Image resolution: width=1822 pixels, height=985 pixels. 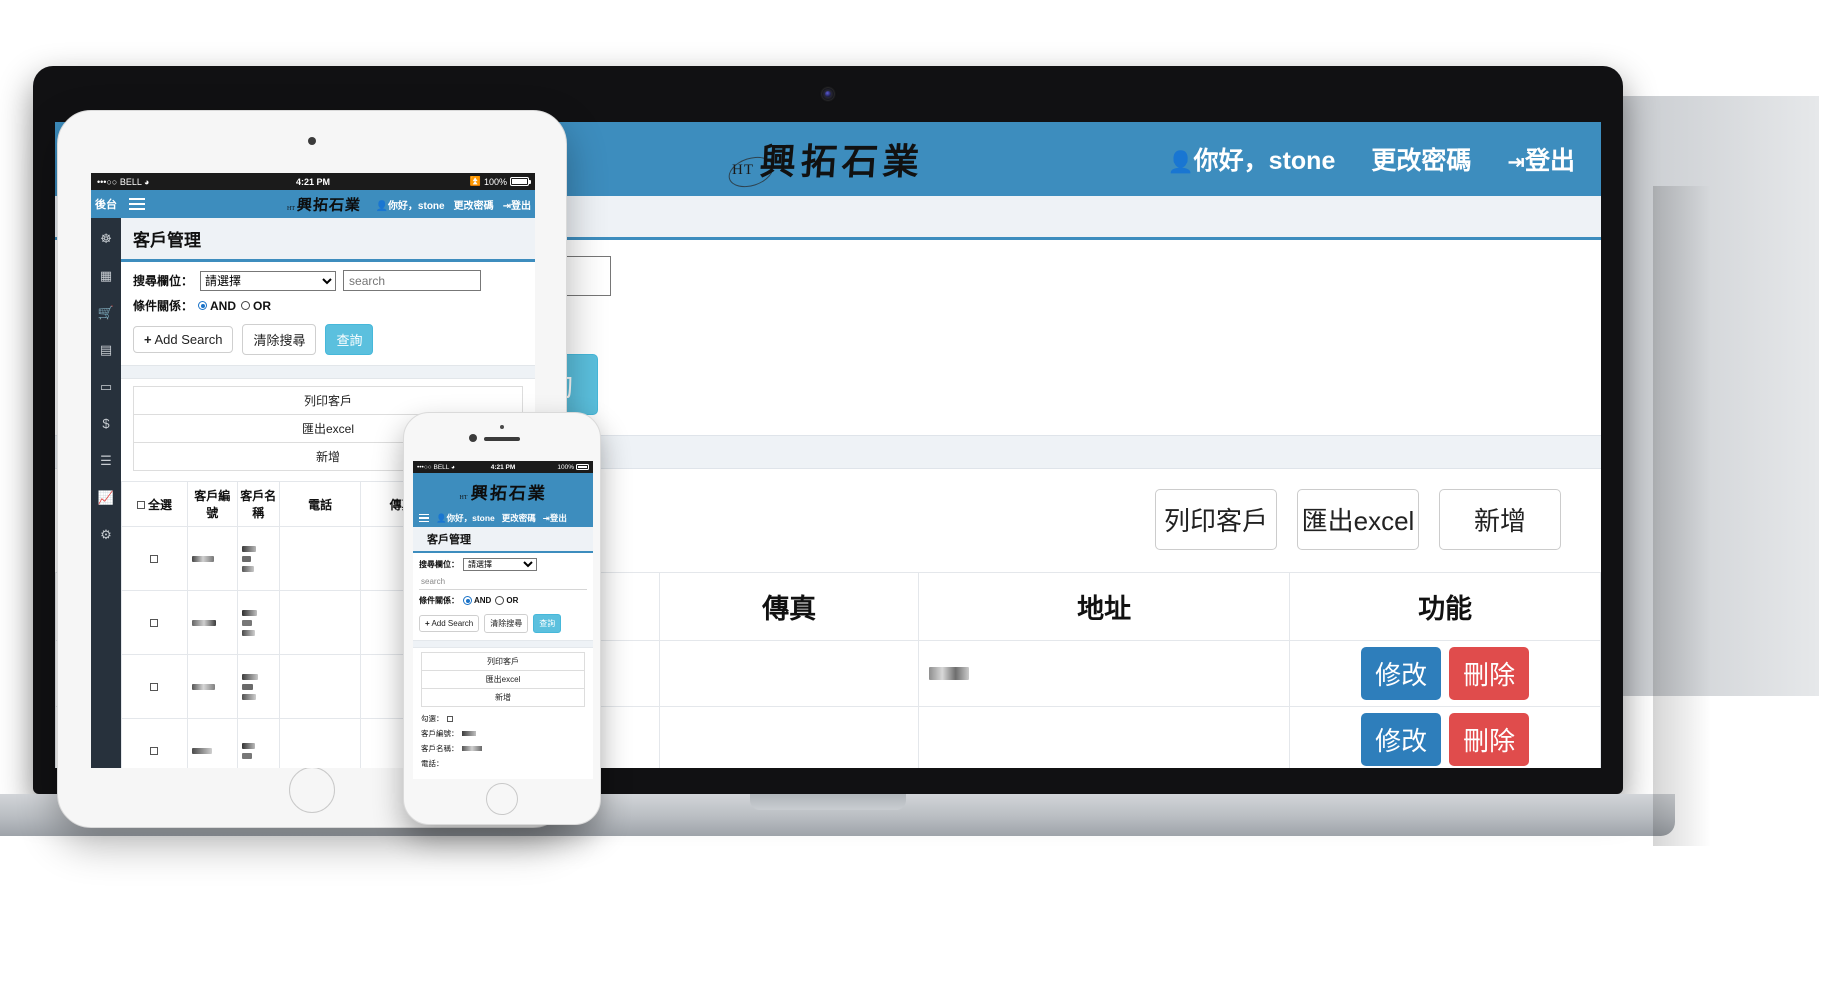 What do you see at coordinates (106, 312) in the screenshot?
I see `cart-icon: 🛒` at bounding box center [106, 312].